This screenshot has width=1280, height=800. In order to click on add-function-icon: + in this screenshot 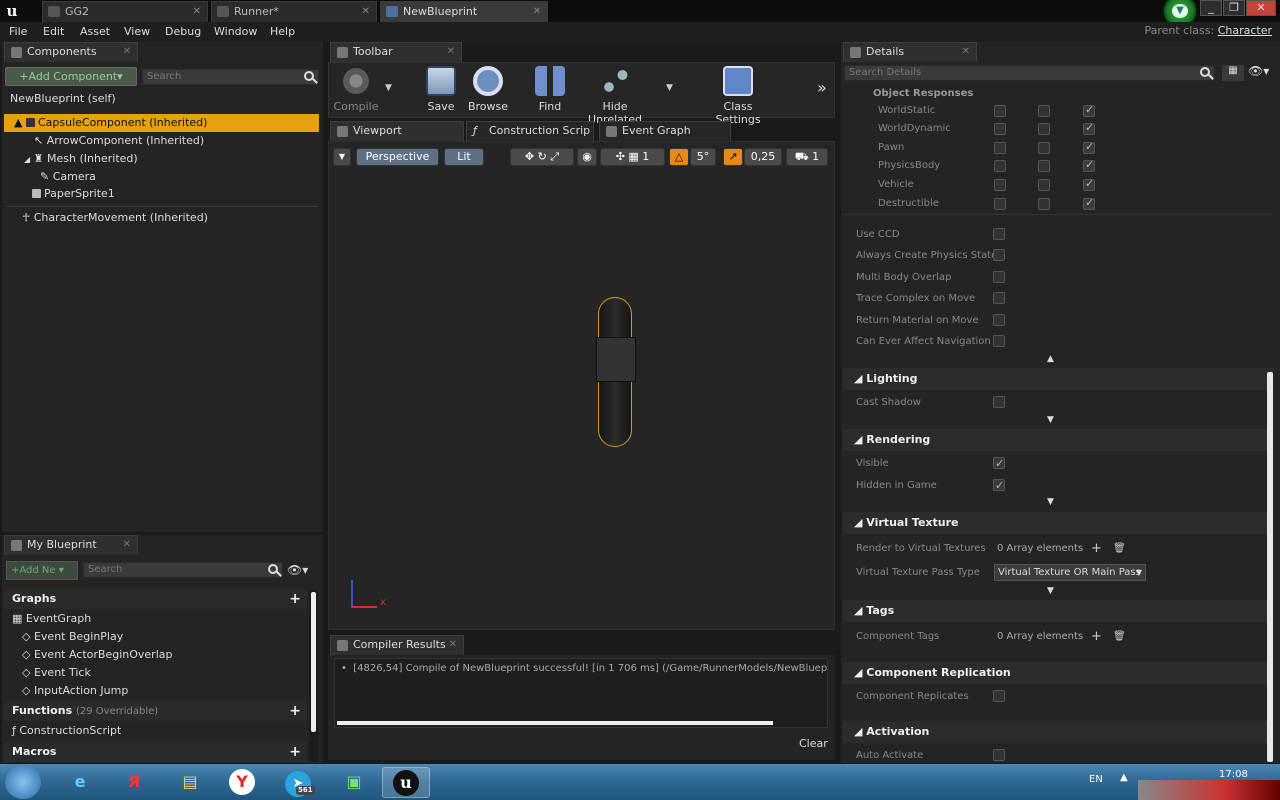, I will do `click(295, 711)`.